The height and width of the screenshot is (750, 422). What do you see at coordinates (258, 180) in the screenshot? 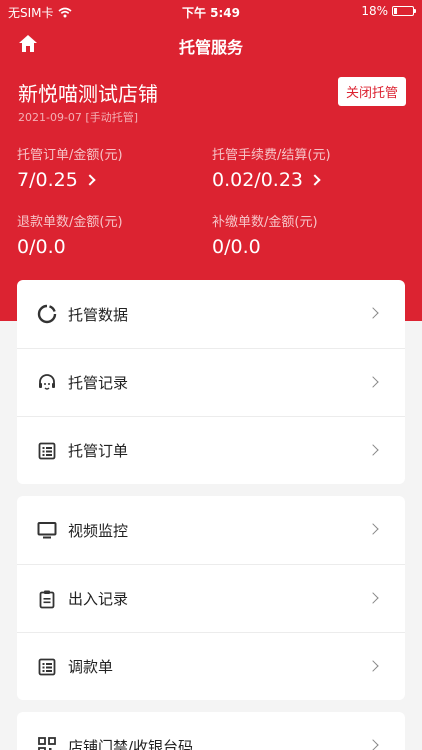
I see `stat-value: 0.02/0.23` at bounding box center [258, 180].